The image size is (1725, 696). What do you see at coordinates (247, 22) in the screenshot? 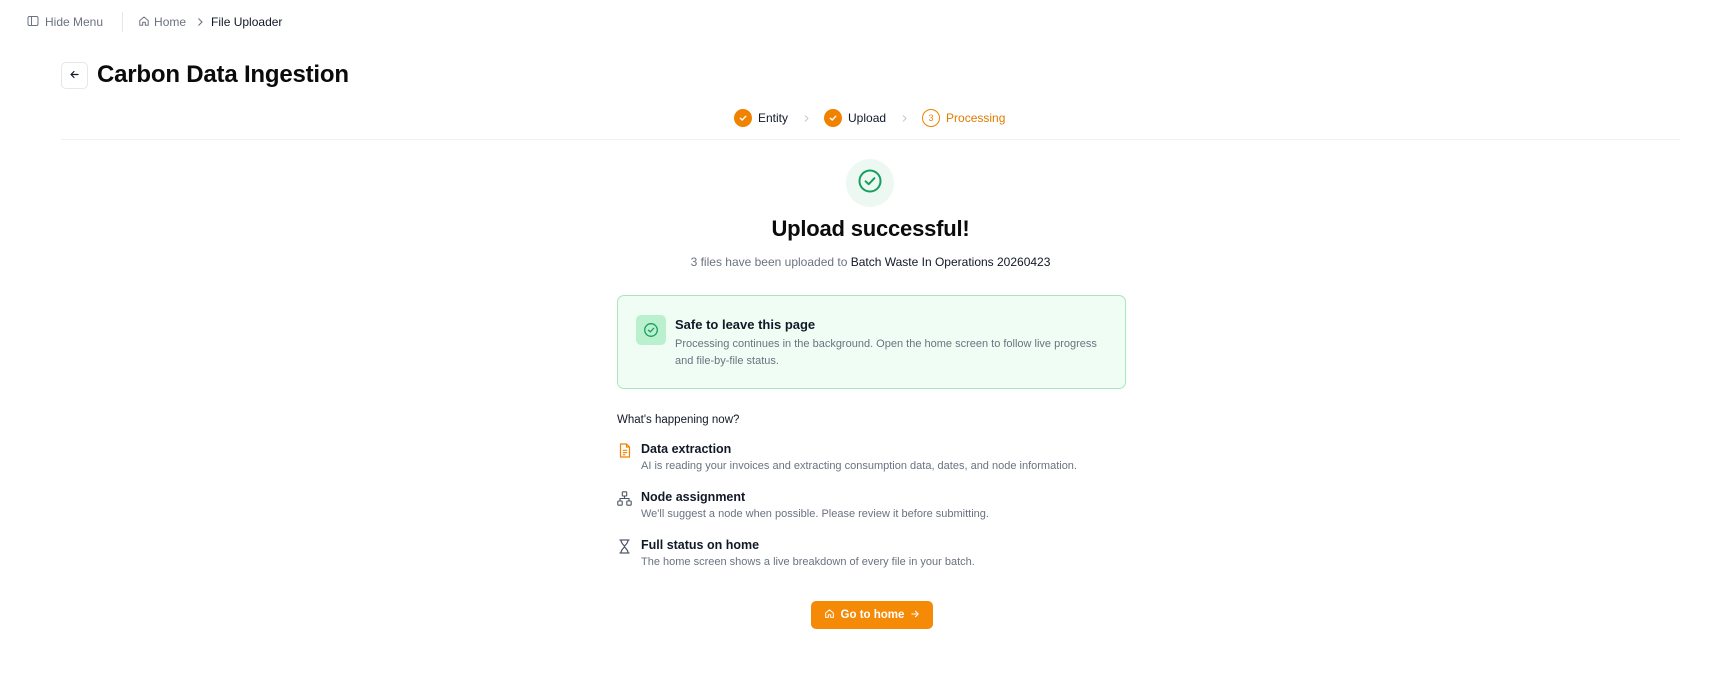
I see `breadcrumb-current: File Uploader` at bounding box center [247, 22].